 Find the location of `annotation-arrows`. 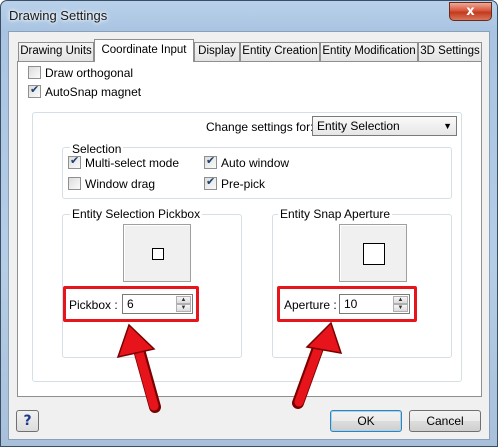

annotation-arrows is located at coordinates (229, 367).